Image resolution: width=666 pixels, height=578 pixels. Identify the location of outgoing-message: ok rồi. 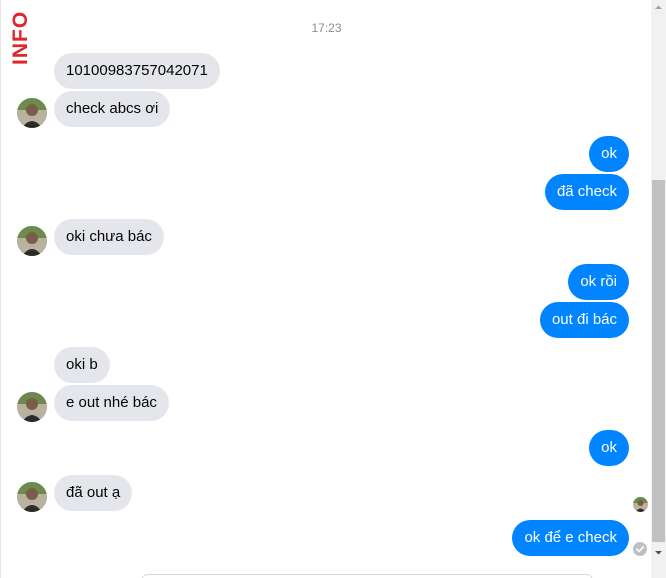
(598, 282).